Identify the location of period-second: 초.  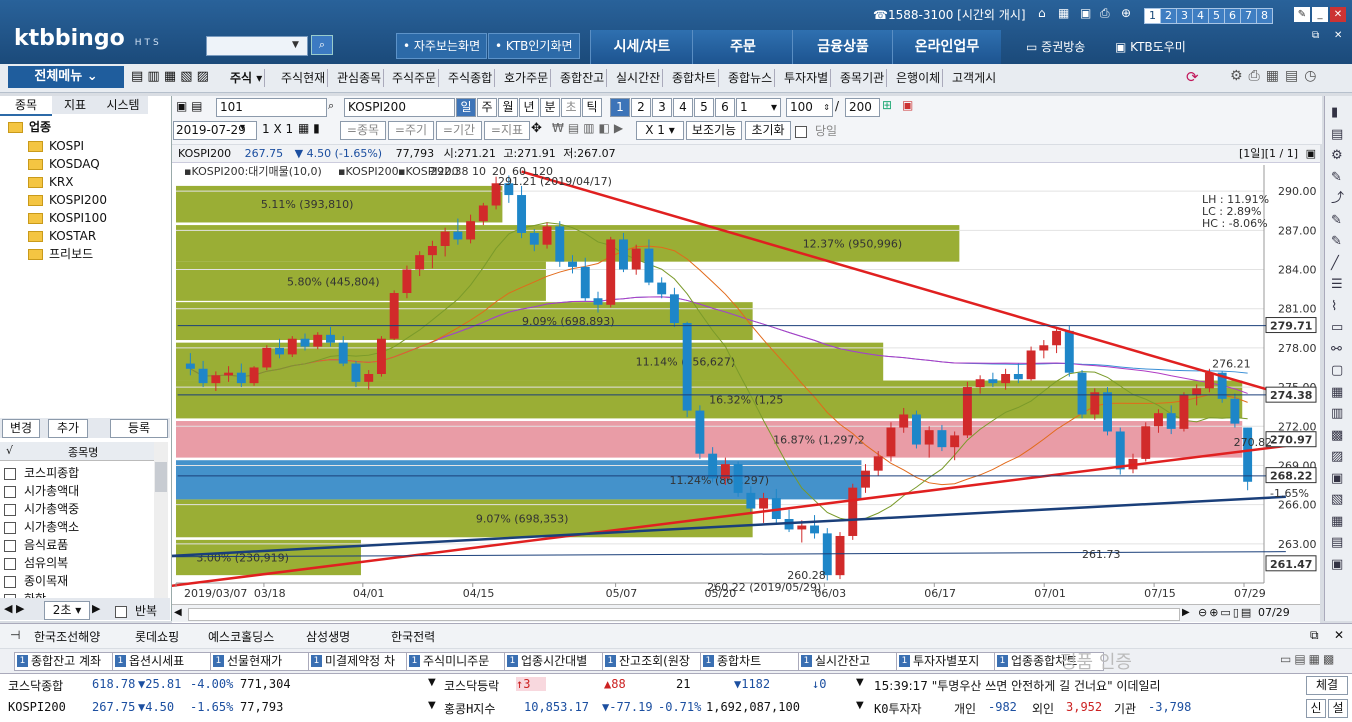
(571, 107).